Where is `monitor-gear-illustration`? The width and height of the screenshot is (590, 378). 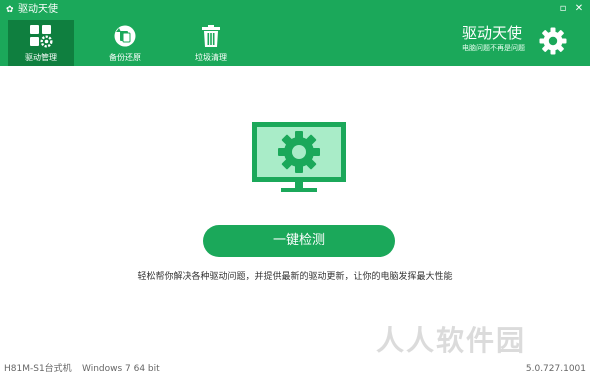
monitor-gear-illustration is located at coordinates (299, 157).